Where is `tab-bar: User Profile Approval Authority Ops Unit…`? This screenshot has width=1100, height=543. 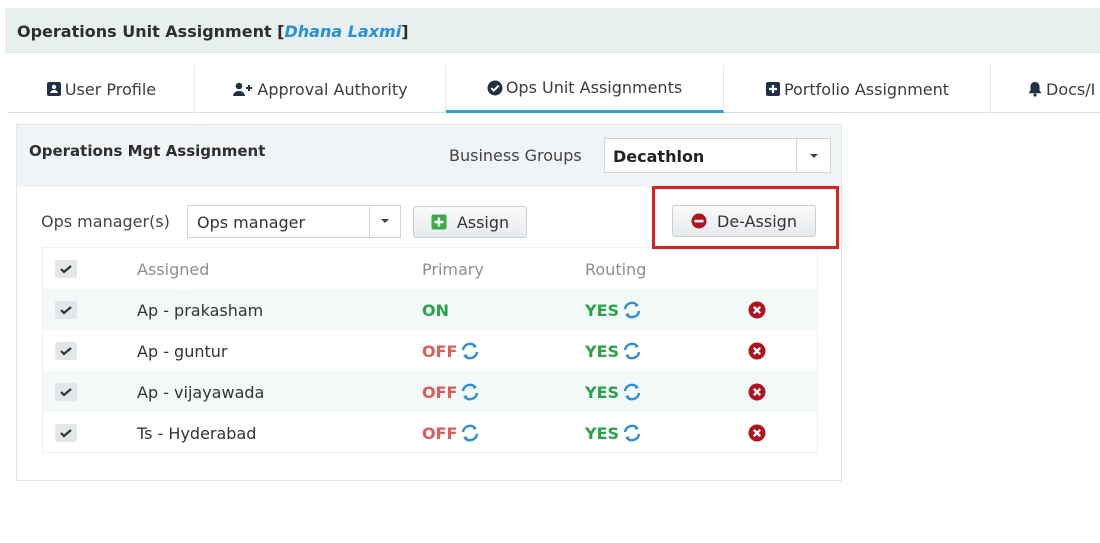 tab-bar: User Profile Approval Authority Ops Unit… is located at coordinates (554, 89).